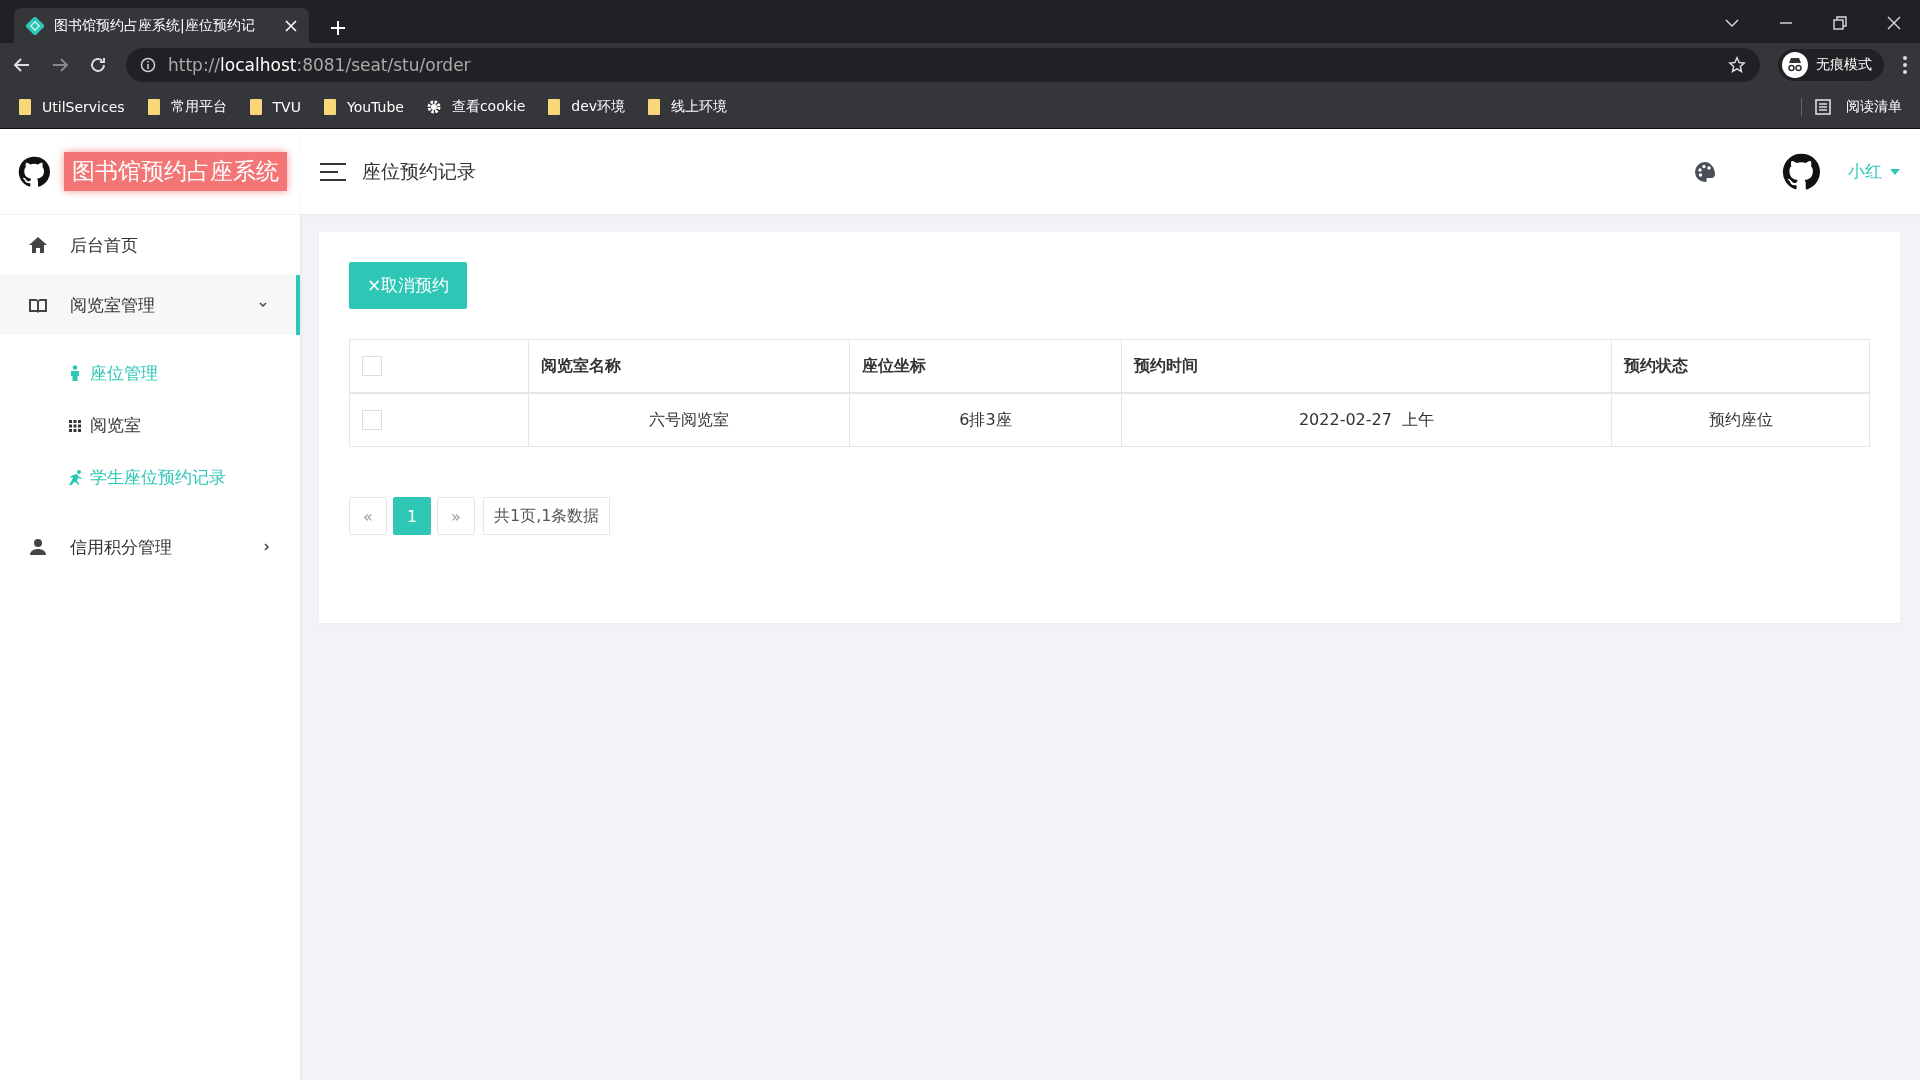  Describe the element at coordinates (274, 107) in the screenshot. I see `bookmark: TVU` at that location.